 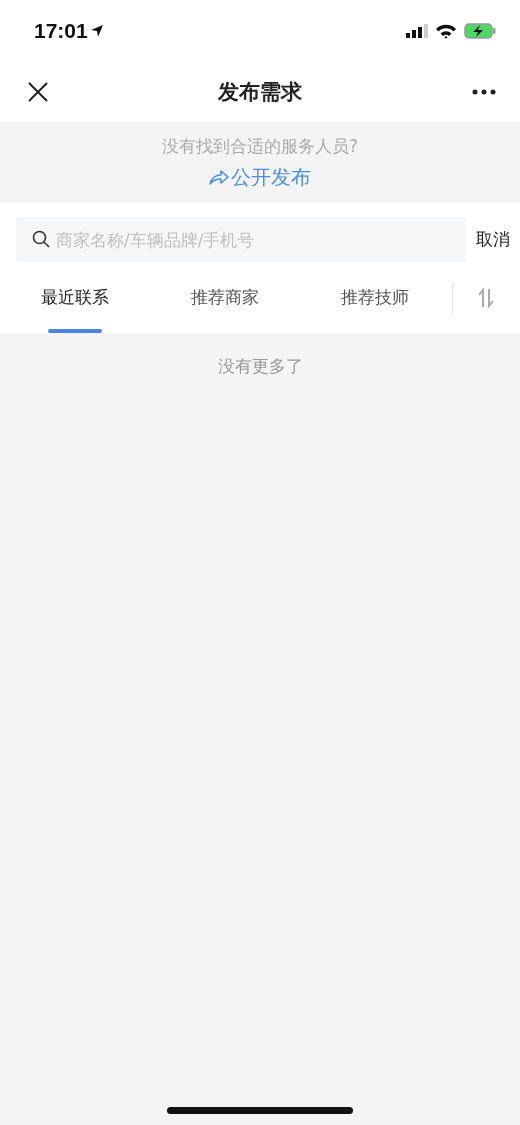 I want to click on close-icon, so click(x=38, y=92).